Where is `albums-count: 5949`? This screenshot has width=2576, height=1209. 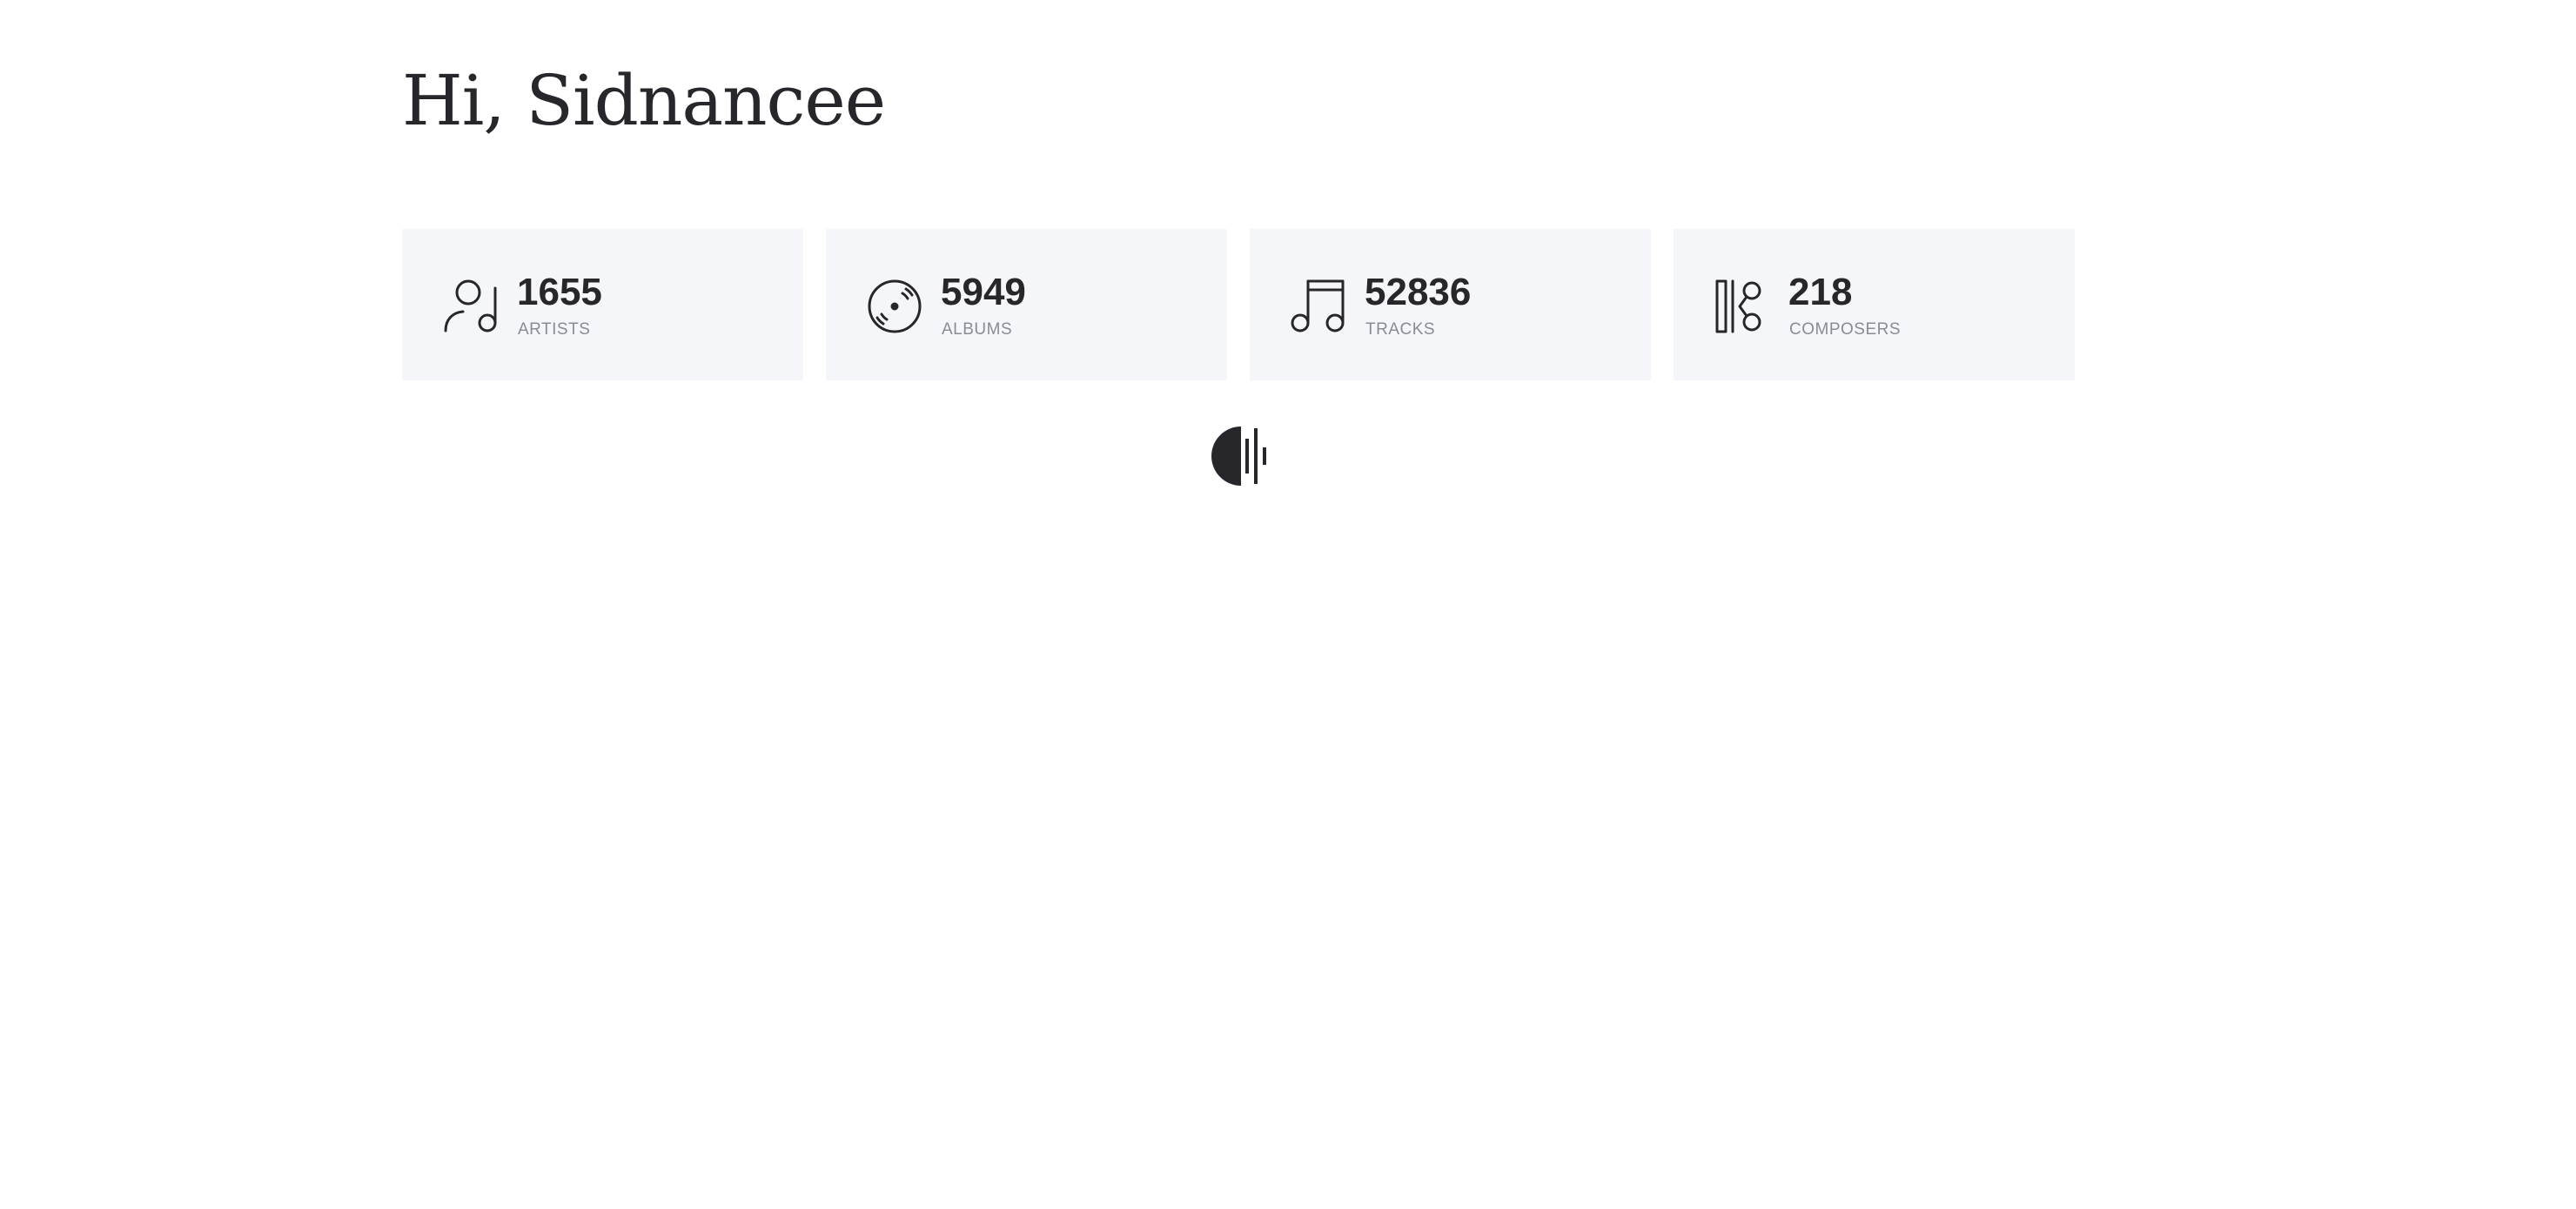
albums-count: 5949 is located at coordinates (984, 292).